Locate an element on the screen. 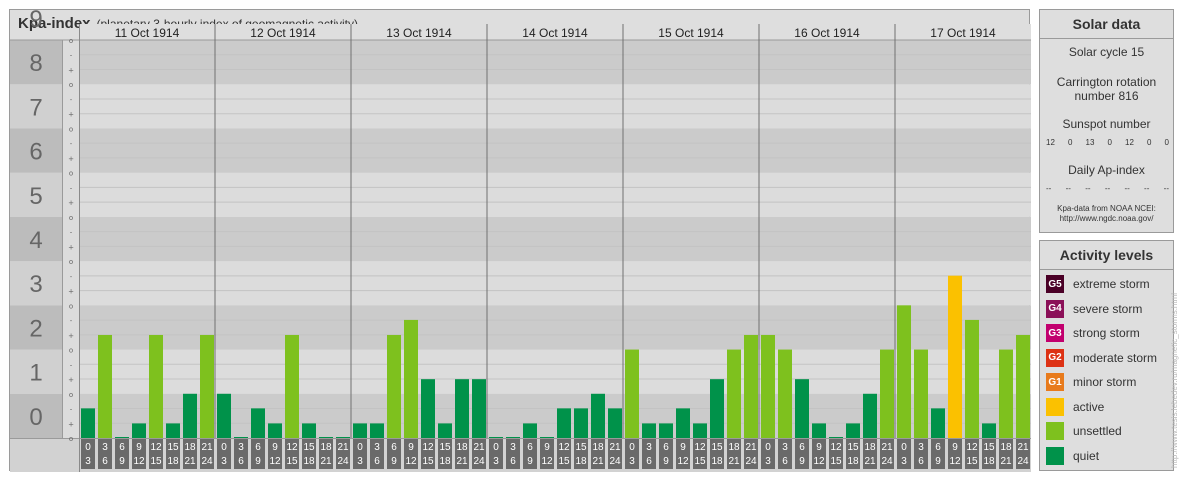 This screenshot has width=1184, height=480. y-tick-label: 4 is located at coordinates (35, 240).